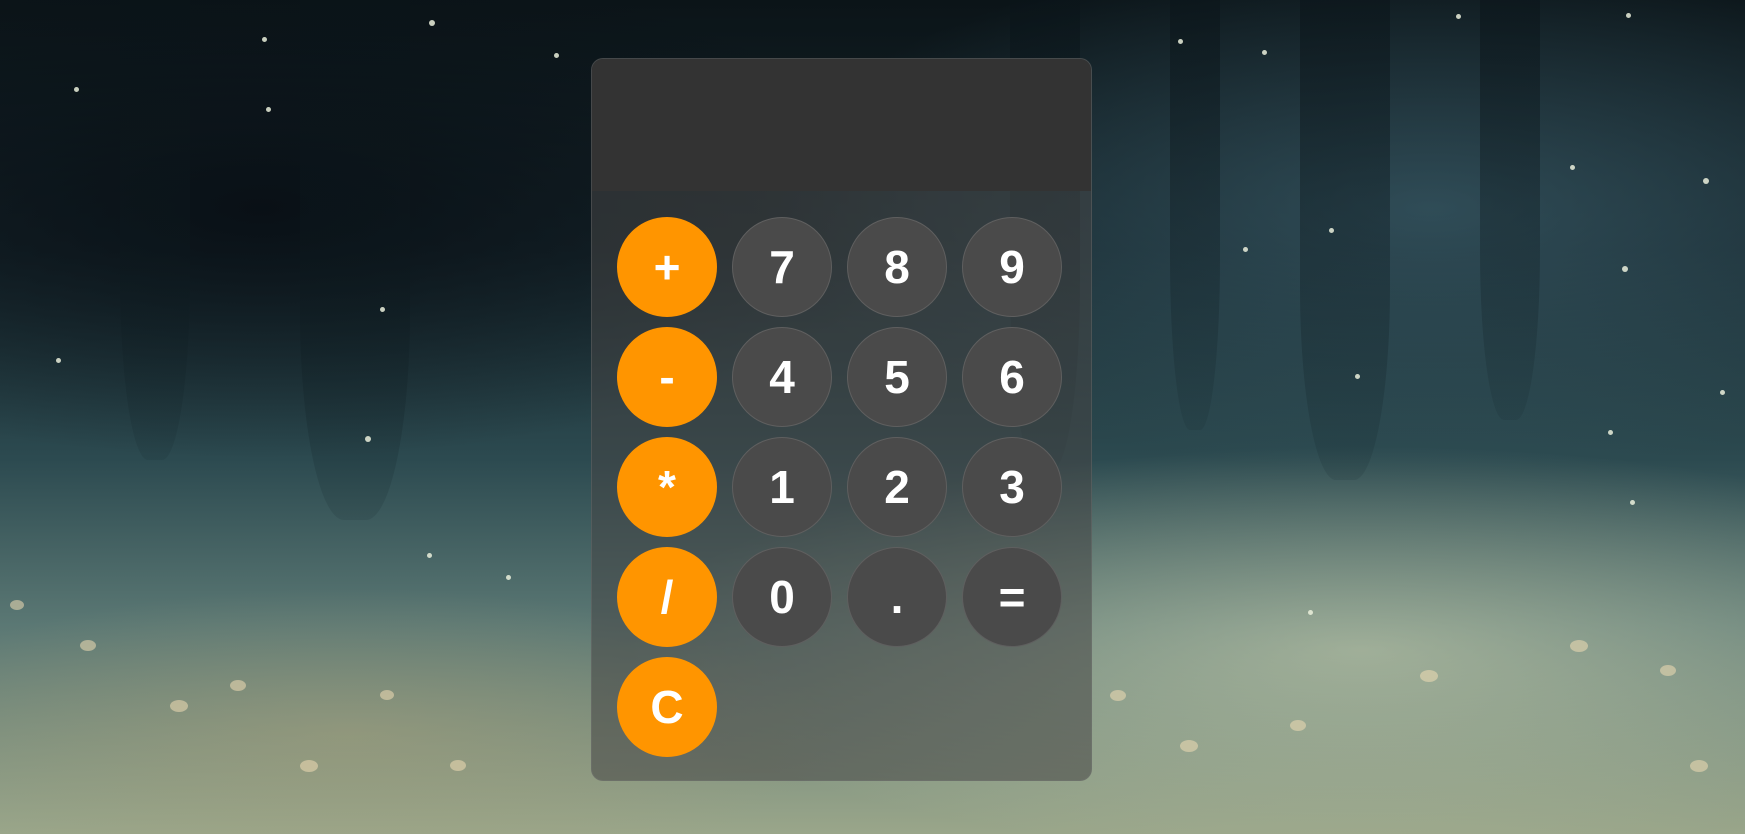 This screenshot has height=834, width=1745. Describe the element at coordinates (897, 487) in the screenshot. I see `two-button: 2` at that location.